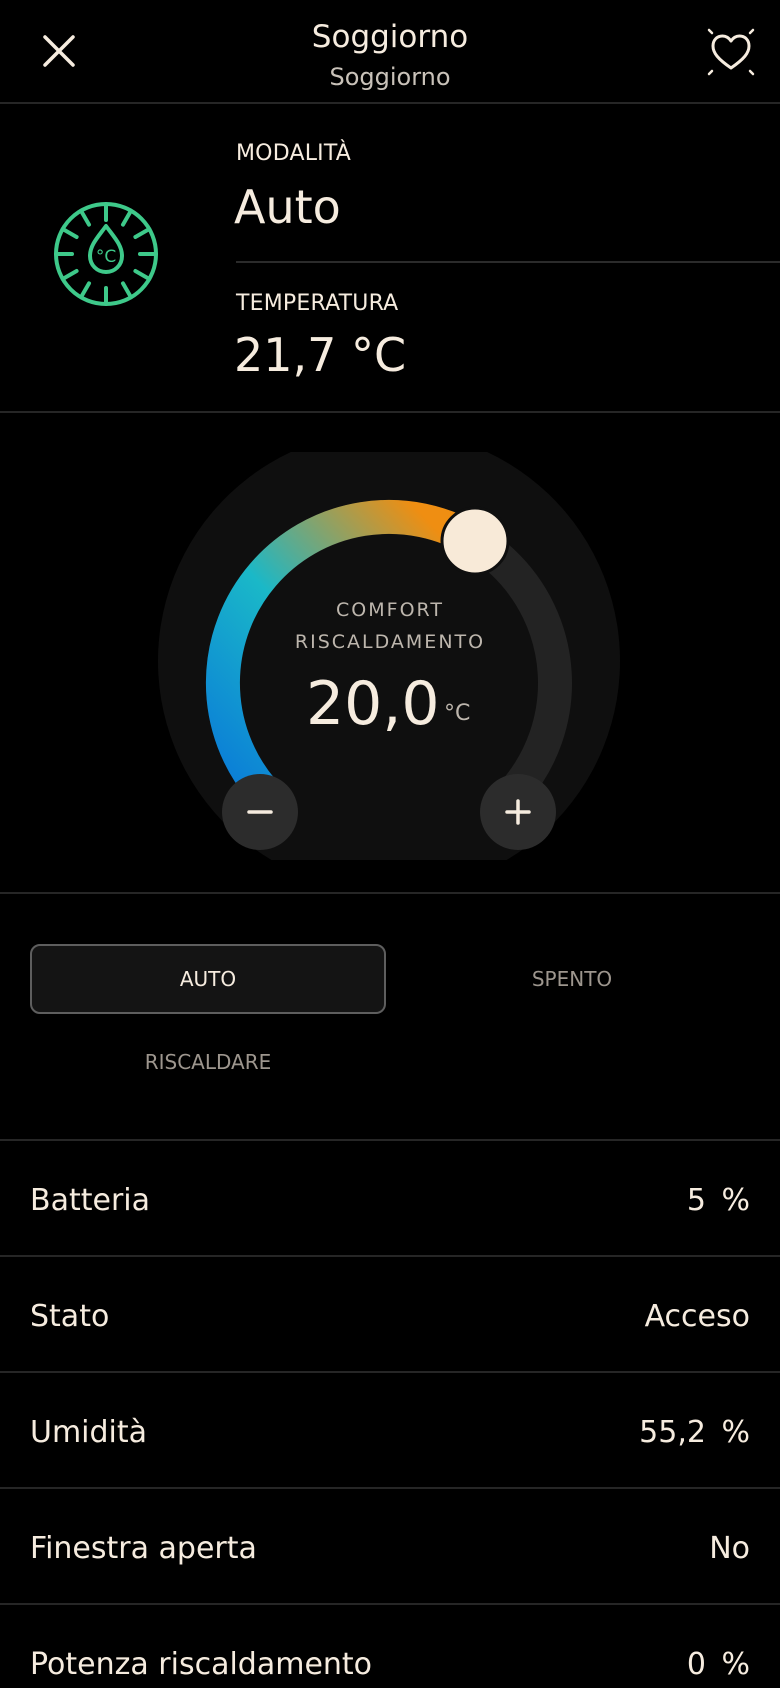  What do you see at coordinates (106, 257) in the screenshot?
I see `thermostat-icon-text: °C` at bounding box center [106, 257].